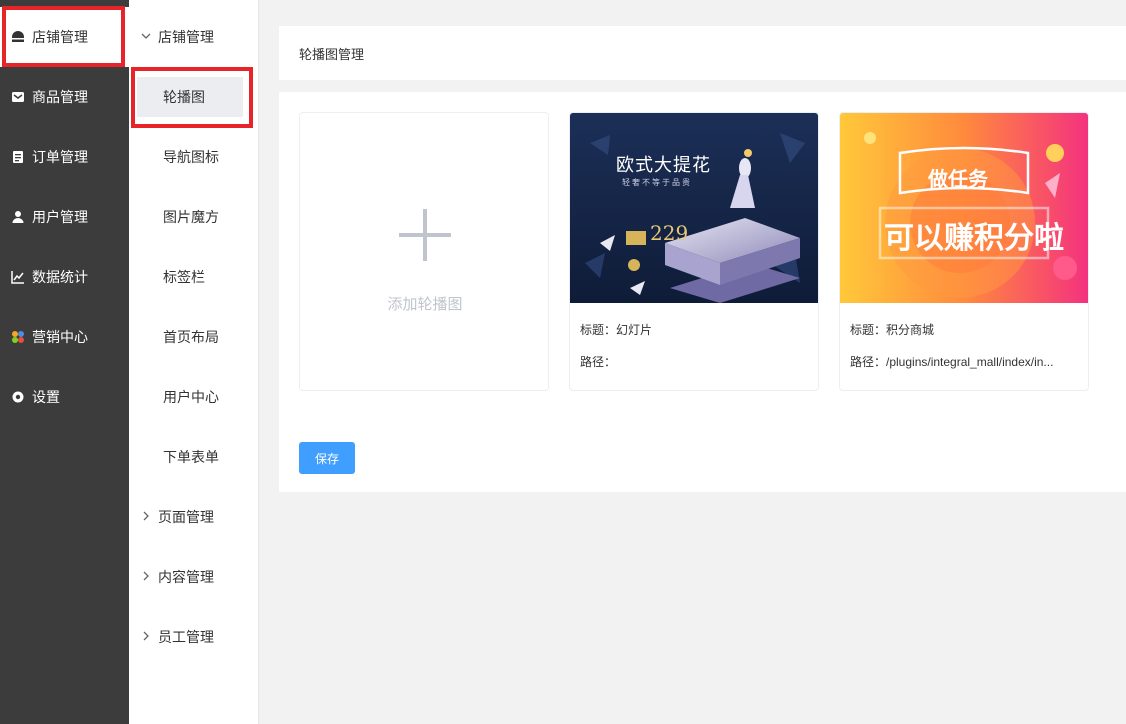  I want to click on marketing-icon, so click(18, 337).